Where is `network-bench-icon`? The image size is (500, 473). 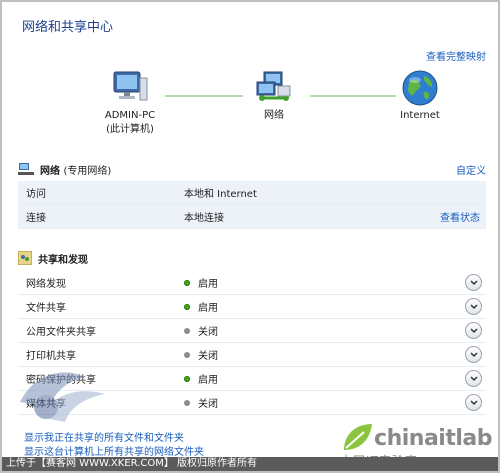
network-bench-icon is located at coordinates (26, 169).